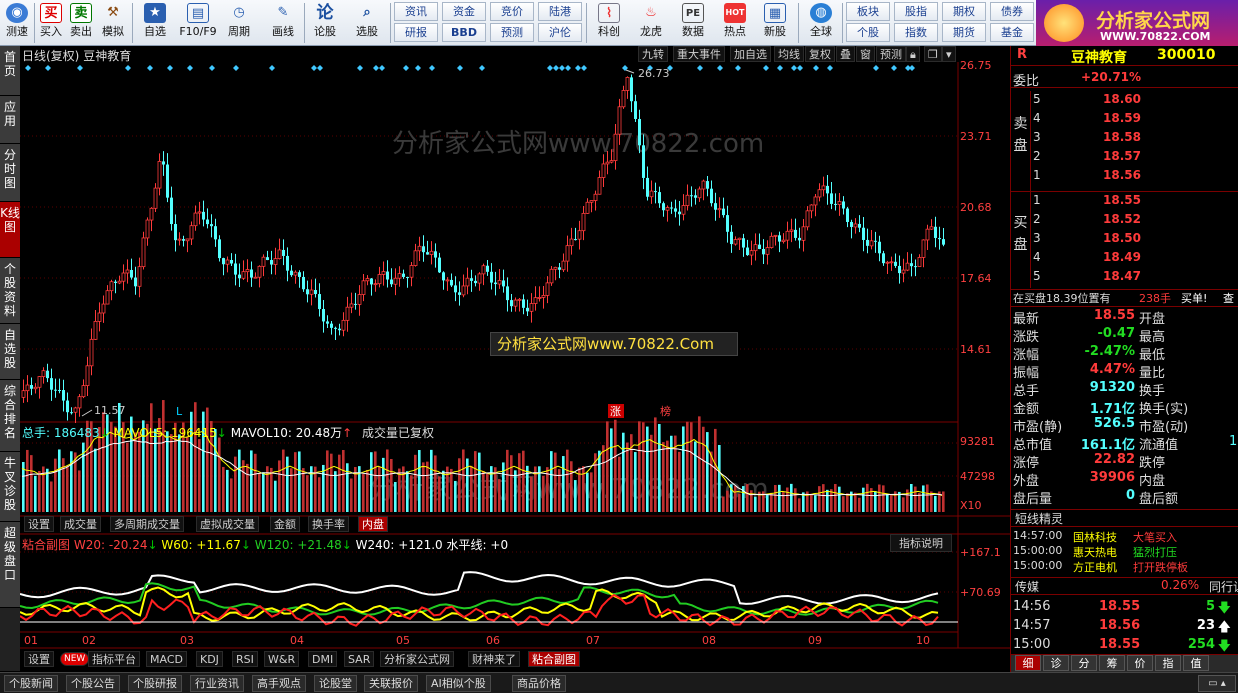 This screenshot has height=693, width=1238. What do you see at coordinates (417, 659) in the screenshot?
I see `ind-tab-fxj: 分析家公式网` at bounding box center [417, 659].